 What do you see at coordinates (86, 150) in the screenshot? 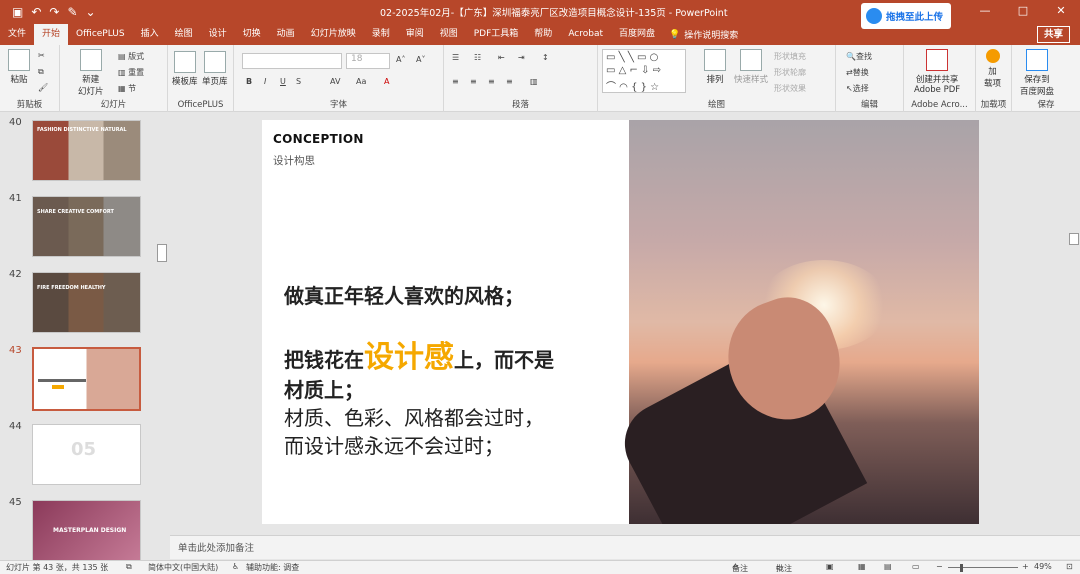
I see `slide-thumbnail-40: FASHION DISTINCTIVE NATURAL` at bounding box center [86, 150].